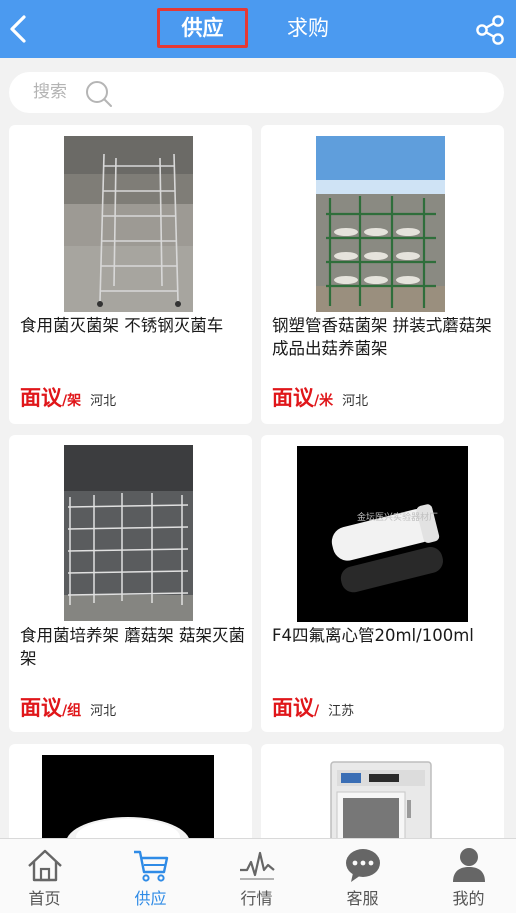  I want to click on share-icon, so click(490, 30).